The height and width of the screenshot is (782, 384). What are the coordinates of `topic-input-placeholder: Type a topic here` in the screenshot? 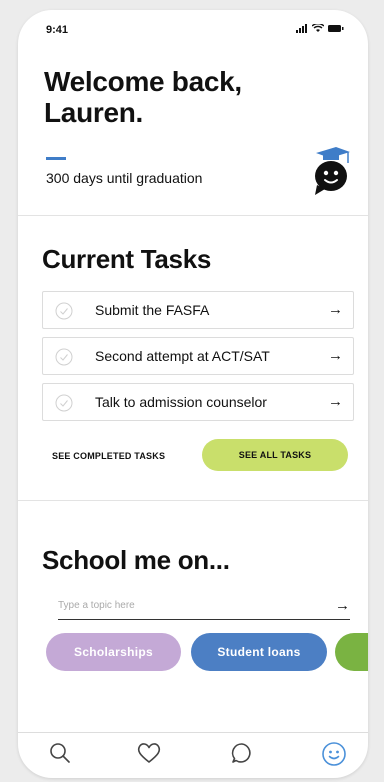 It's located at (96, 605).